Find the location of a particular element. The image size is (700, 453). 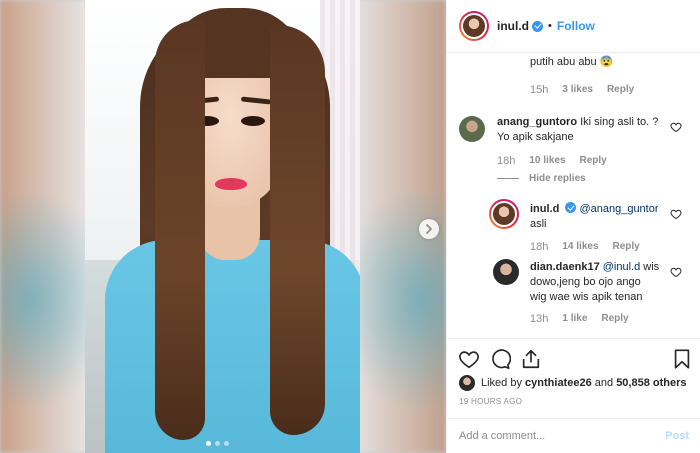

comment-likes: 3 likes is located at coordinates (577, 90).